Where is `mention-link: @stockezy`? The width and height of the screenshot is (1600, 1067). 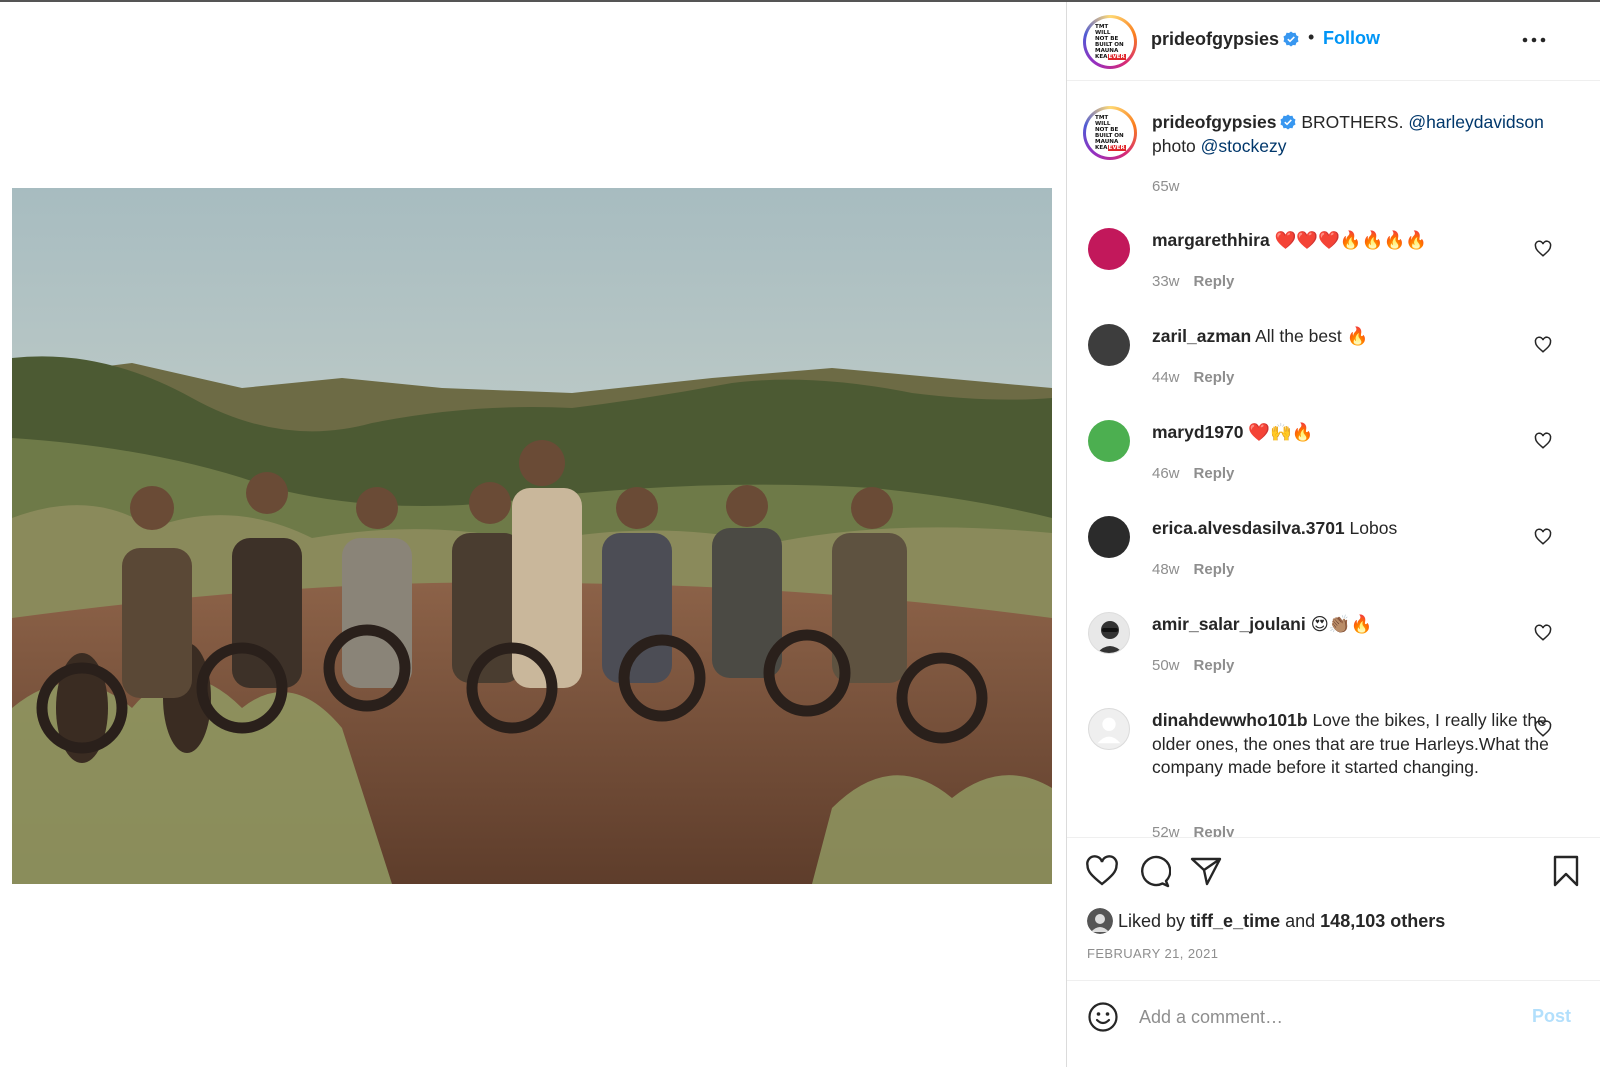 mention-link: @stockezy is located at coordinates (1244, 146).